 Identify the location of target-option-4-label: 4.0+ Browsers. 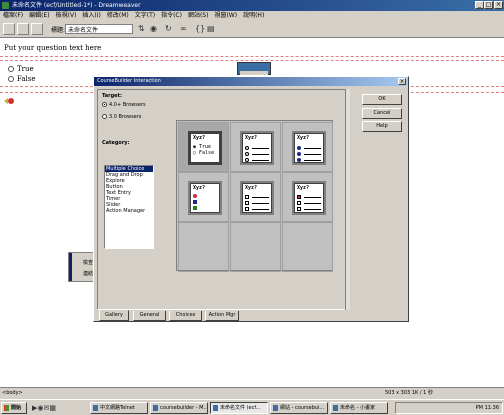
(127, 105).